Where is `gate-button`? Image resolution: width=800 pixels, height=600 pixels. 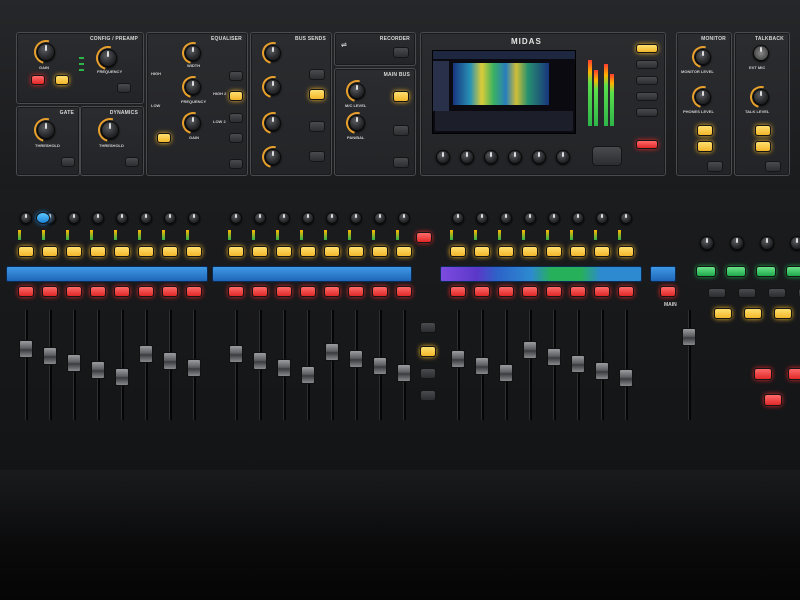 gate-button is located at coordinates (68, 162).